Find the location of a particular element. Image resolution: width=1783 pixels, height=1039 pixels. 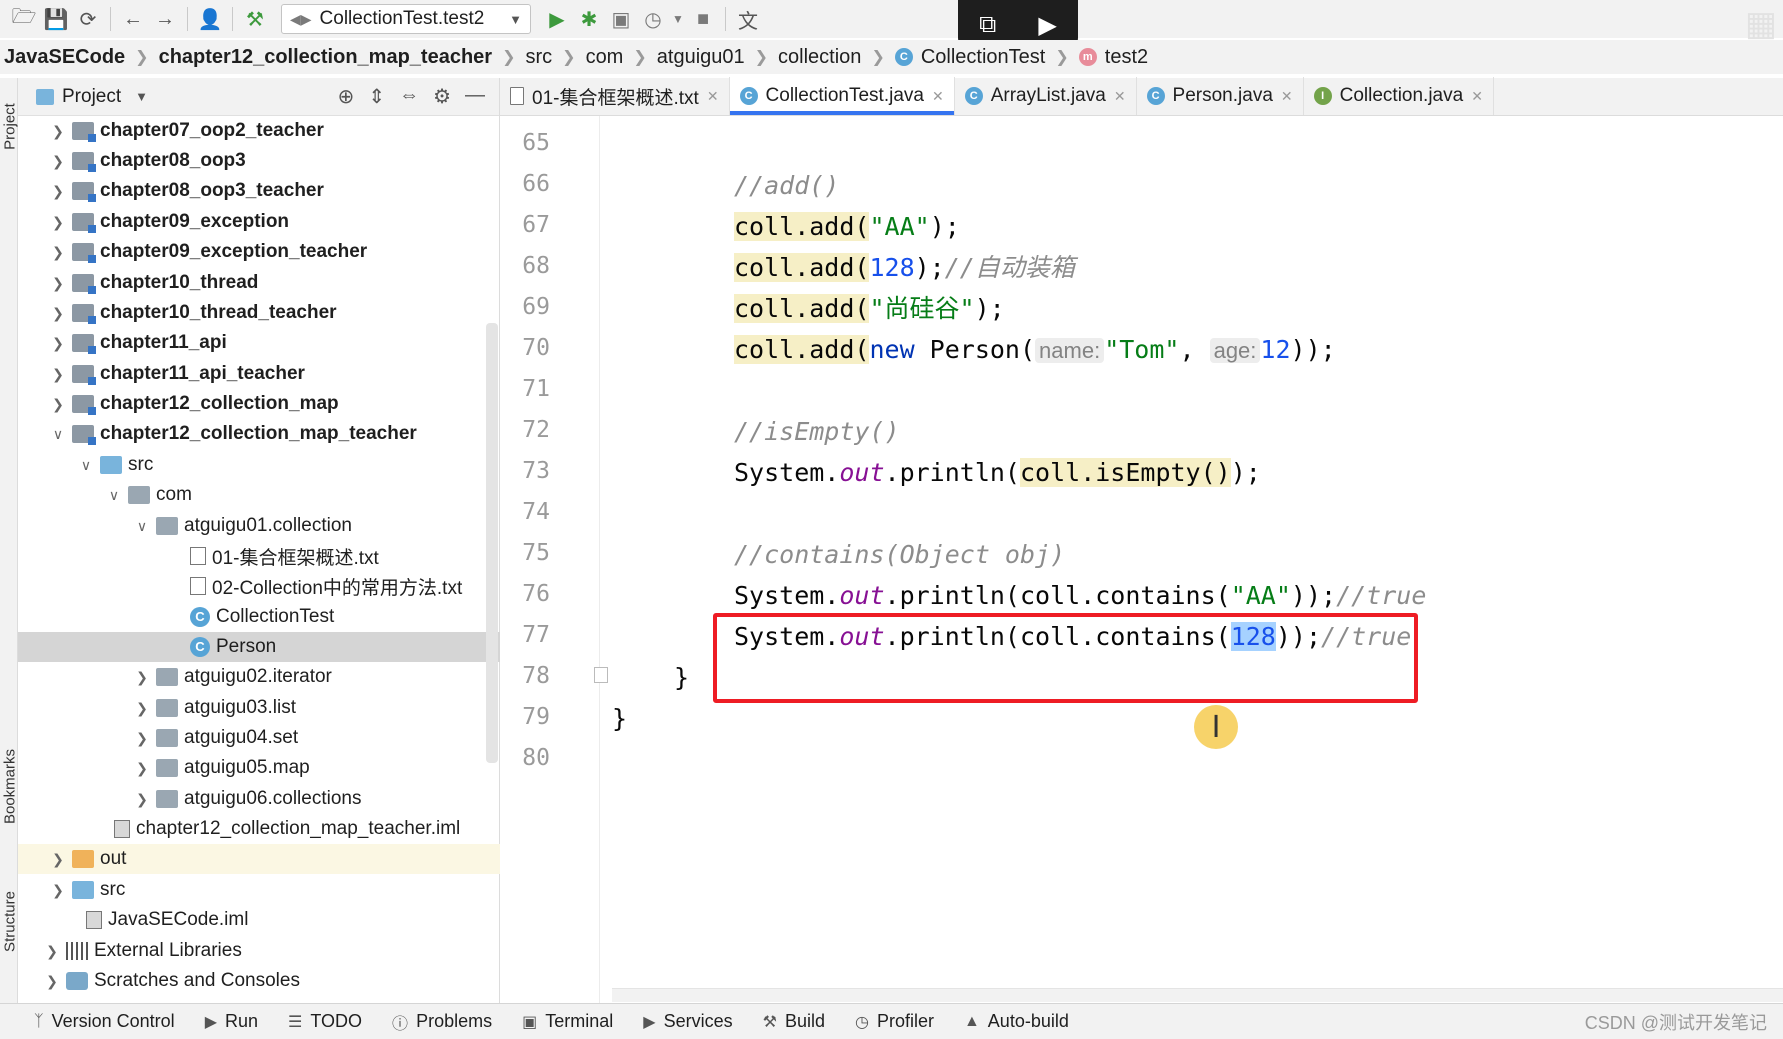

structure-tool-tab: Structure is located at coordinates (10, 922).